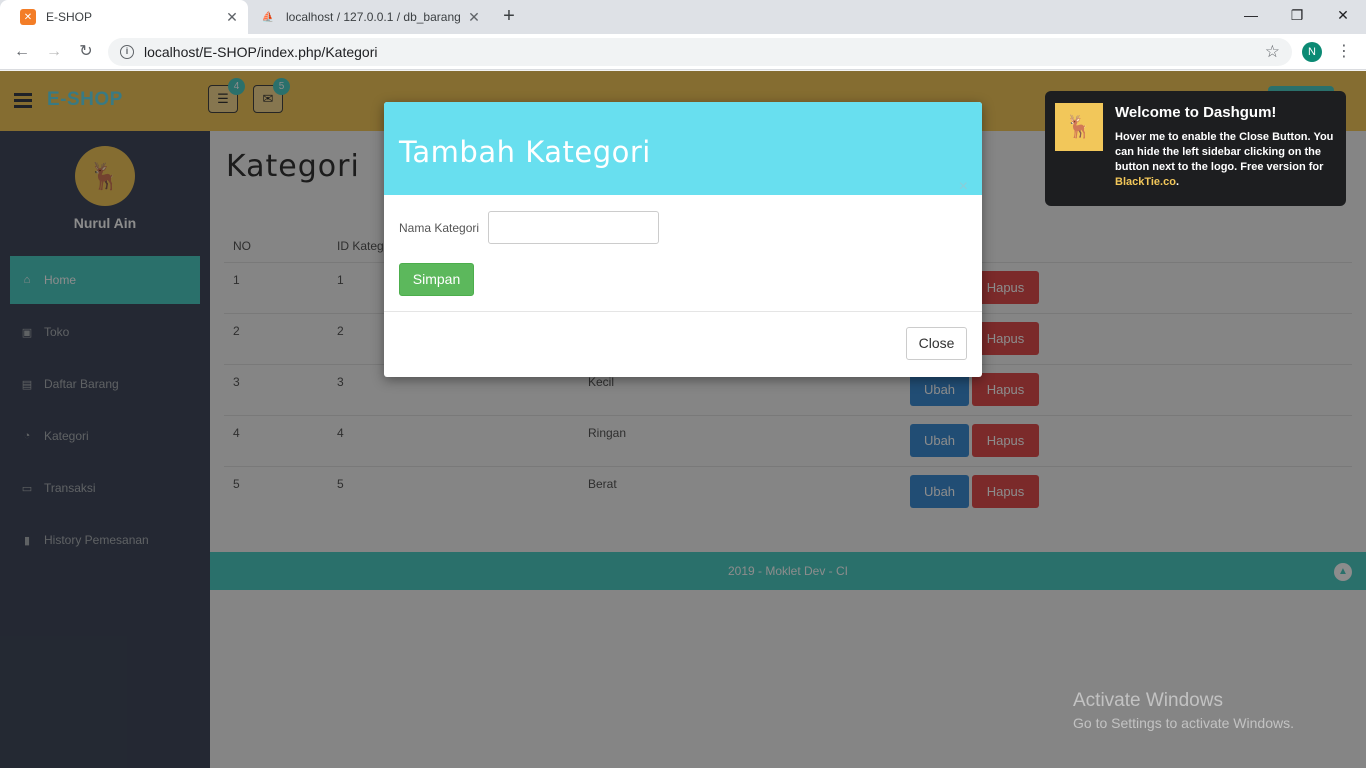 The height and width of the screenshot is (768, 1366). What do you see at coordinates (509, 17) in the screenshot?
I see `new-tab-icon: +` at bounding box center [509, 17].